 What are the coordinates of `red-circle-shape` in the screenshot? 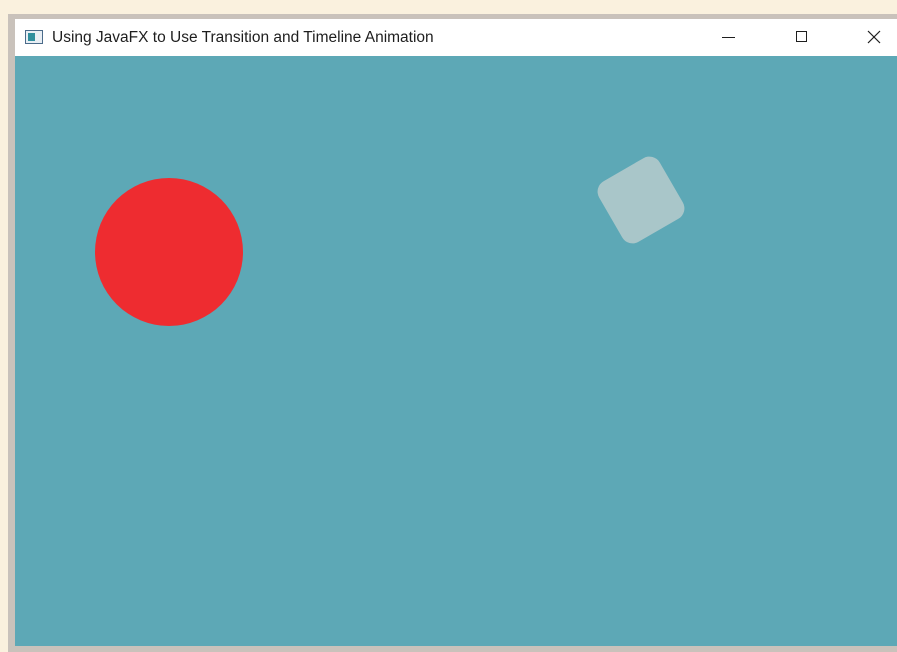 It's located at (169, 252).